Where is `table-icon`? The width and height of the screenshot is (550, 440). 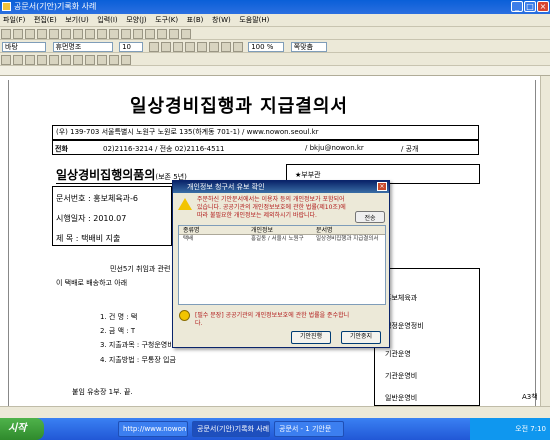
table-icon is located at coordinates (126, 34).